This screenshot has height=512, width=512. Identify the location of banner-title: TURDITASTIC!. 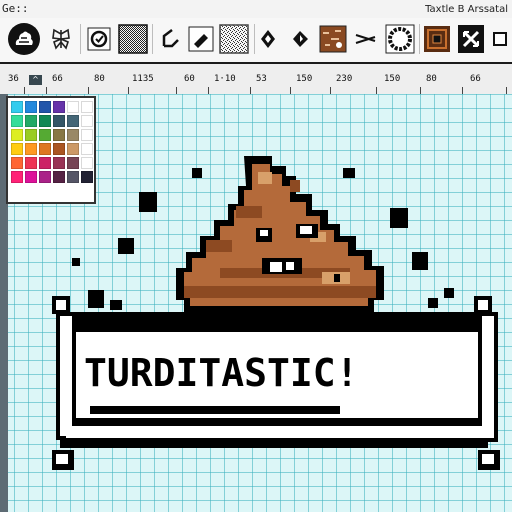
(221, 373).